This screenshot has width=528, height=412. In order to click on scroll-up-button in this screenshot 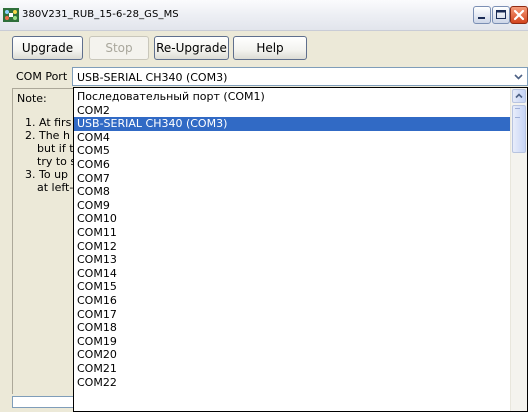, I will do `click(519, 96)`.